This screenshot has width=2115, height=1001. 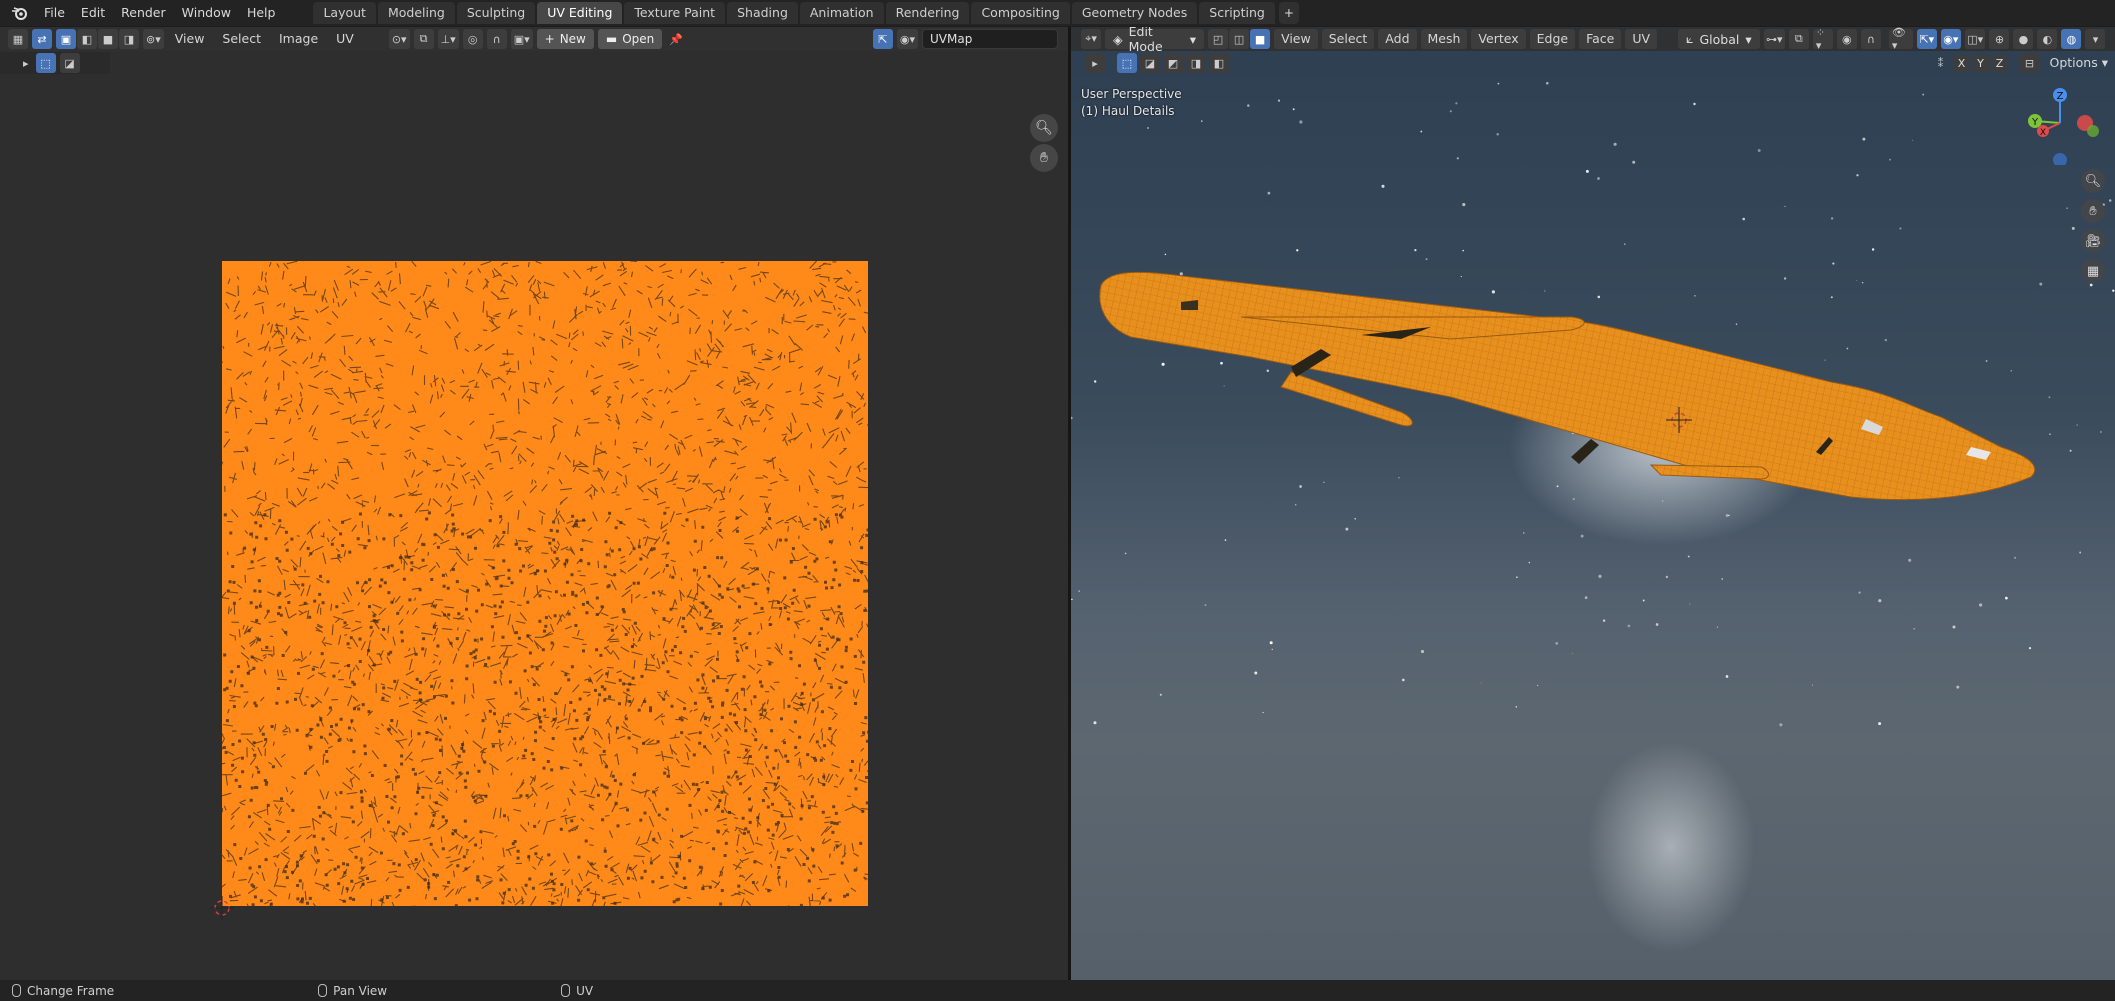 What do you see at coordinates (2093, 271) in the screenshot?
I see `ortho-grid-icon: ▦` at bounding box center [2093, 271].